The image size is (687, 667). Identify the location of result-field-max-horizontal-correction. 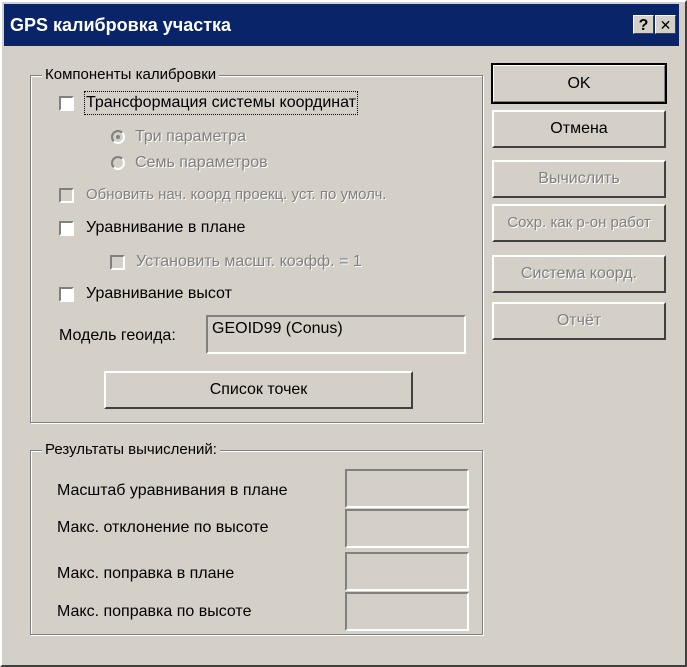
(407, 571).